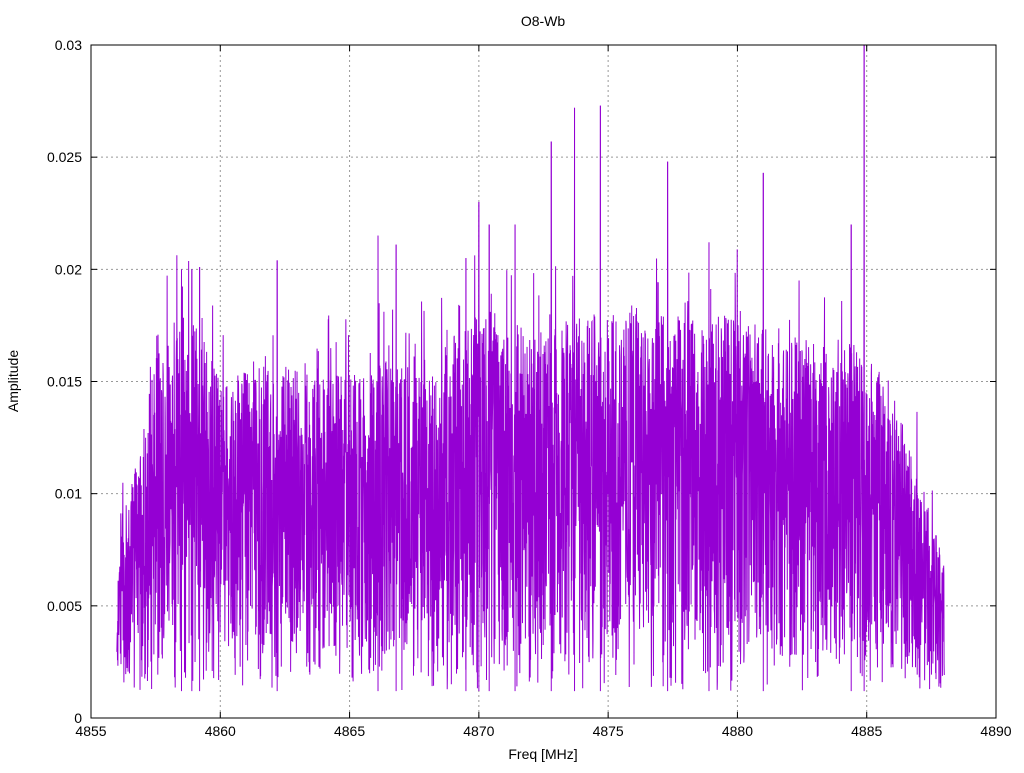 The image size is (1024, 773). What do you see at coordinates (542, 754) in the screenshot?
I see `x-axis-label: Freq [MHz]` at bounding box center [542, 754].